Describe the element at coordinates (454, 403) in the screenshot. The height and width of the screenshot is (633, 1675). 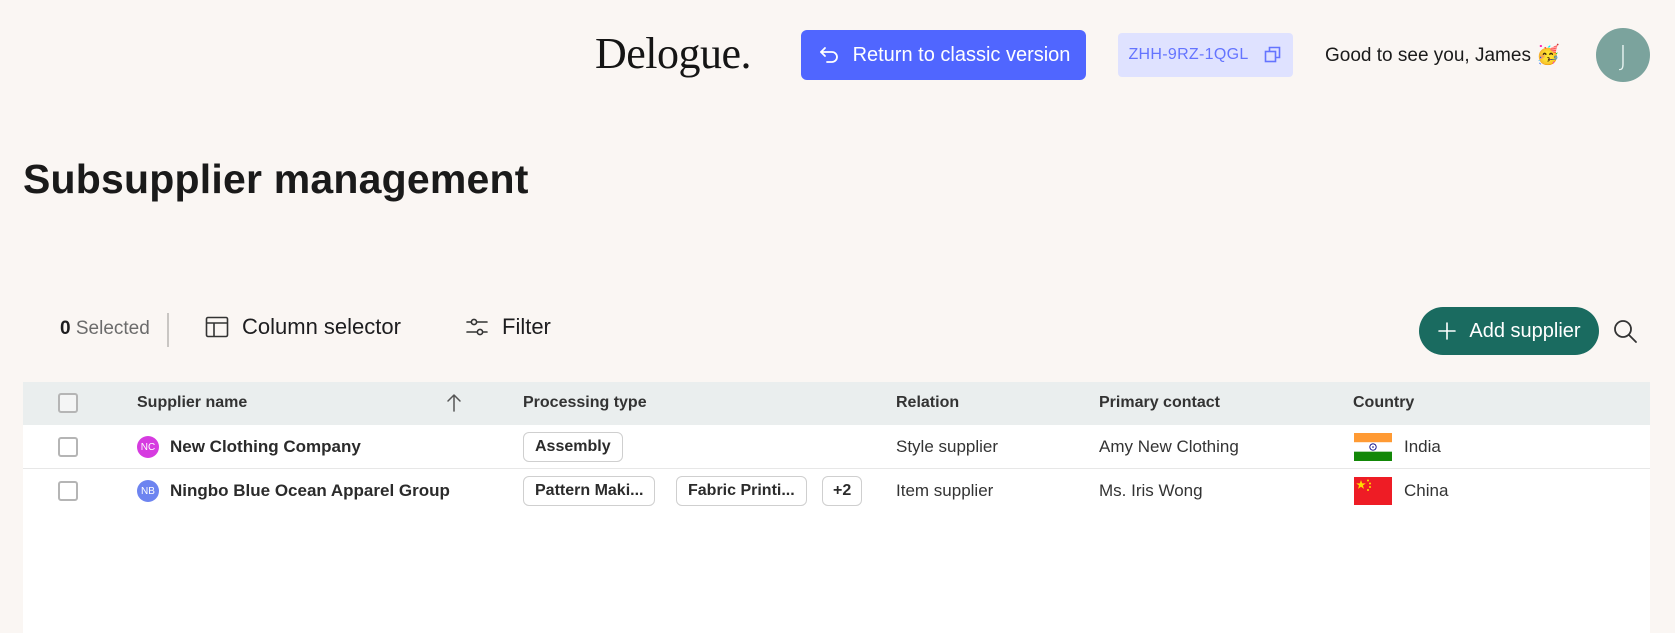
I see `sort-ascending-icon` at that location.